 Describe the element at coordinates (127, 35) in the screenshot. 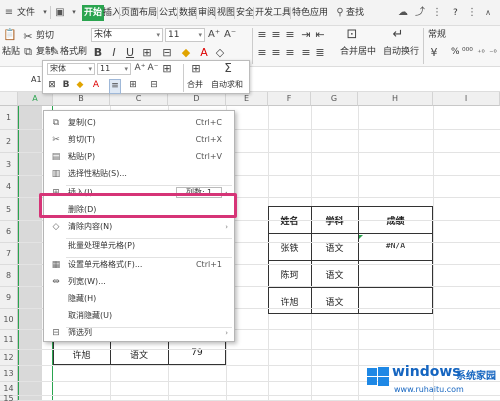

I see `font-name-select: 宋体 ▾` at that location.